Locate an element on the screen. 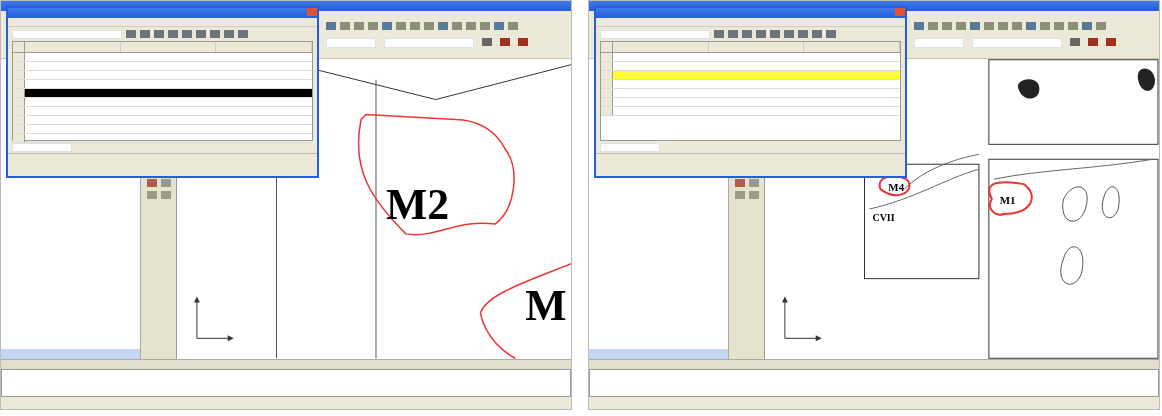  map-label: CVII is located at coordinates (883, 217).